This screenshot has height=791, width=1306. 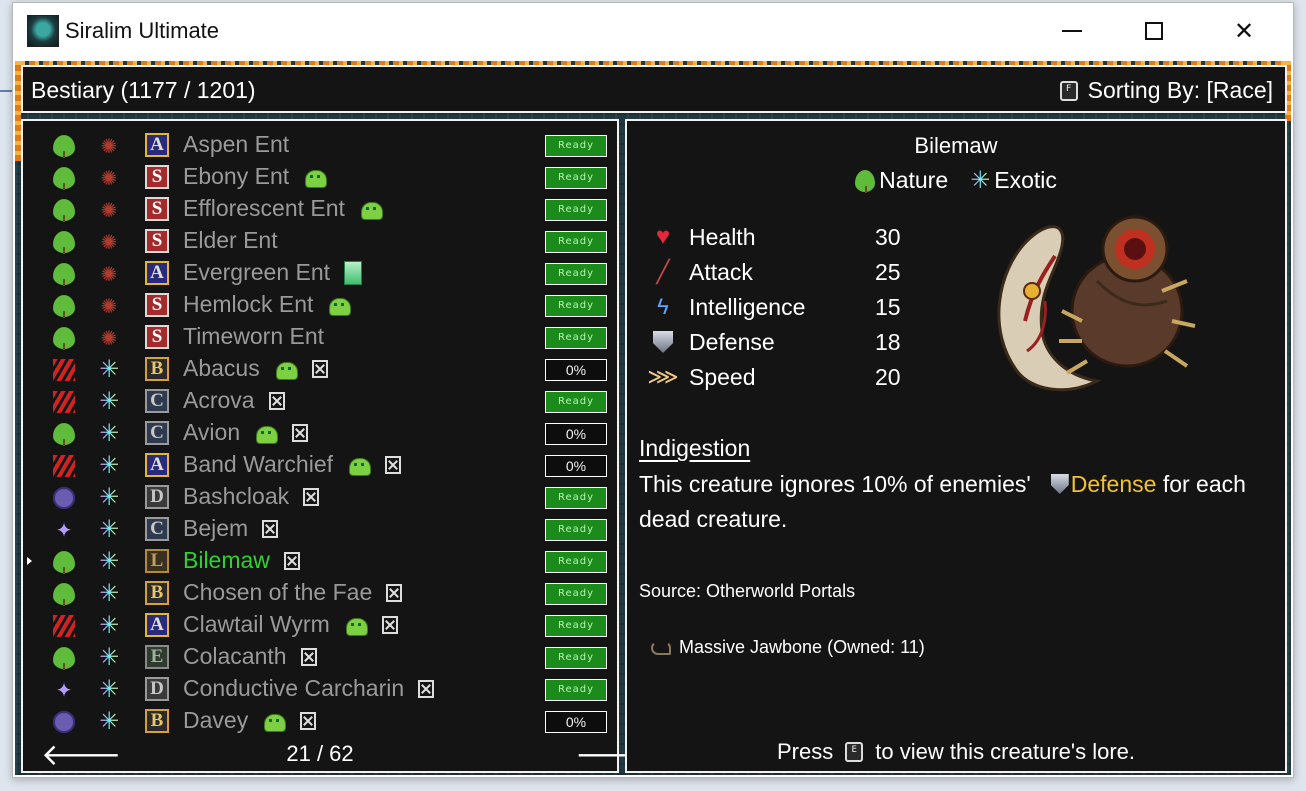 I want to click on creature-row: ✳ B Abacus 0%, so click(x=320, y=369).